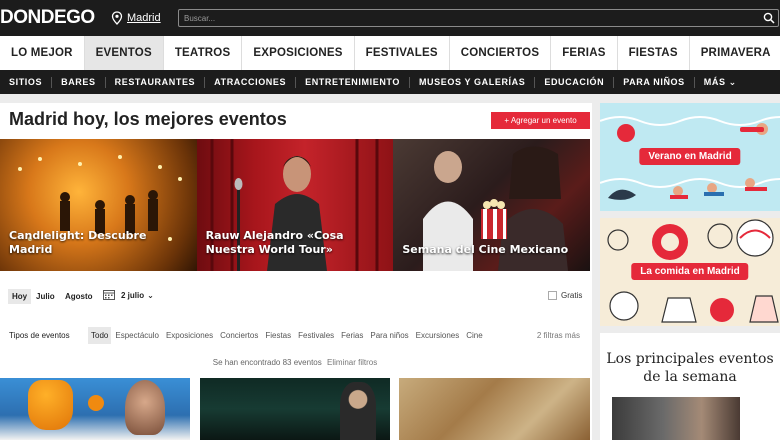  Describe the element at coordinates (298, 53) in the screenshot. I see `nav-exposiciones: EXPOSICIONES` at that location.